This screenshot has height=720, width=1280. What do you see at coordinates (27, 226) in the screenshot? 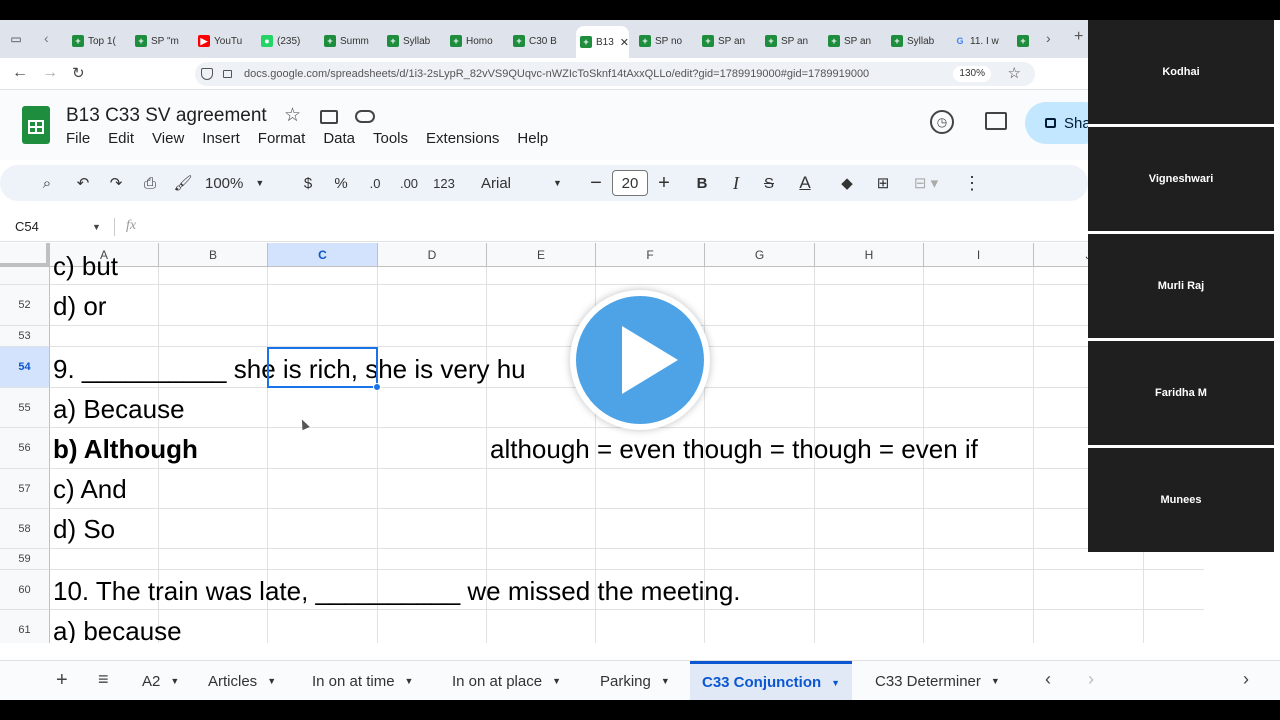
I see `name-box: C54` at bounding box center [27, 226].